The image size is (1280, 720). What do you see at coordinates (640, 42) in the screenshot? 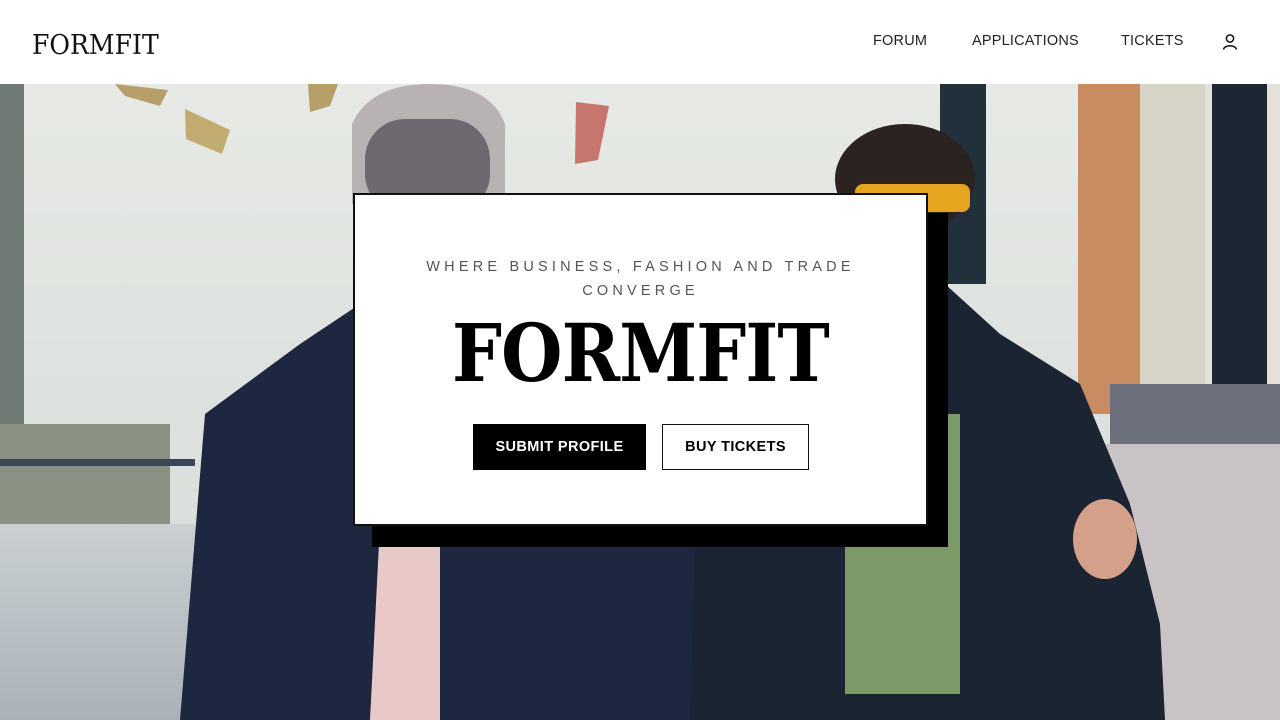
I see `site-header: FORMFIT FORUM APPLICATIONS TICKETS` at bounding box center [640, 42].